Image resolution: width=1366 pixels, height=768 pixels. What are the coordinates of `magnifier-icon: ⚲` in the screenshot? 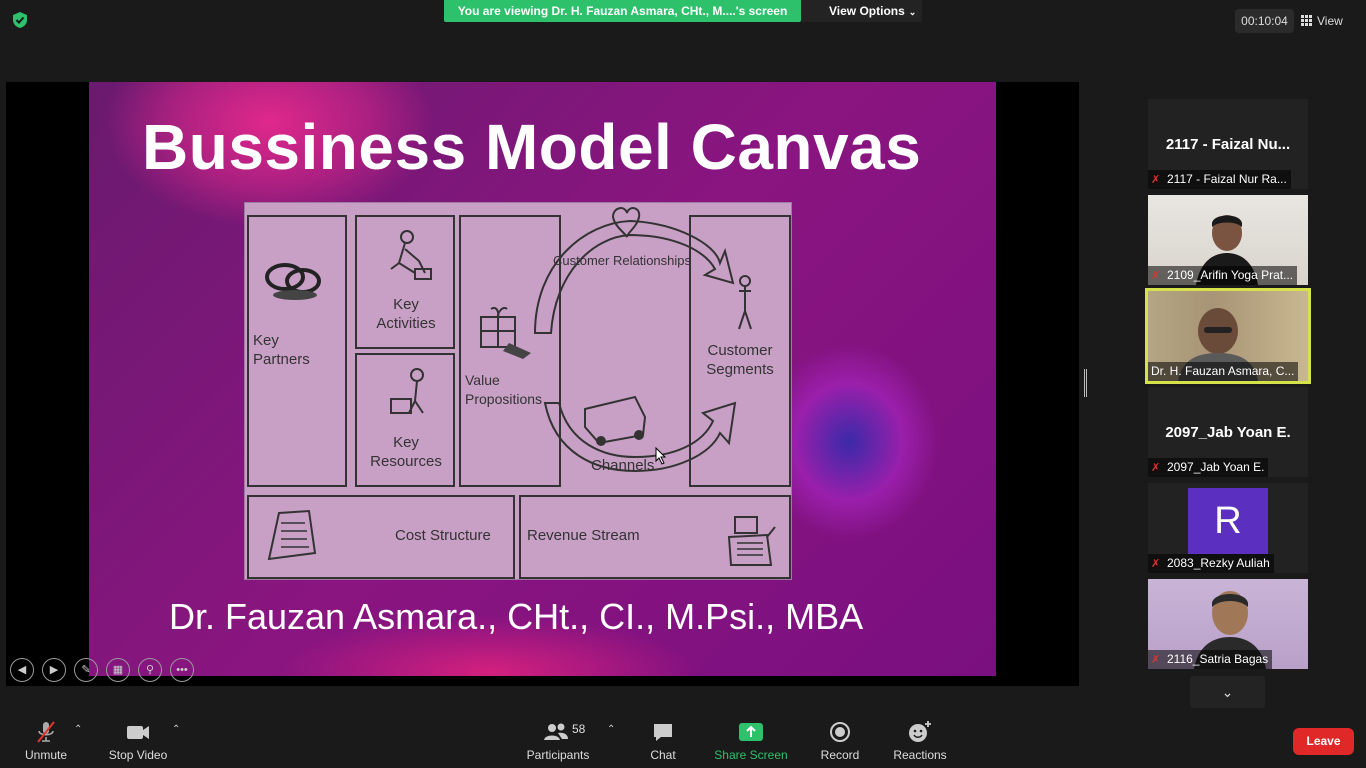 It's located at (150, 670).